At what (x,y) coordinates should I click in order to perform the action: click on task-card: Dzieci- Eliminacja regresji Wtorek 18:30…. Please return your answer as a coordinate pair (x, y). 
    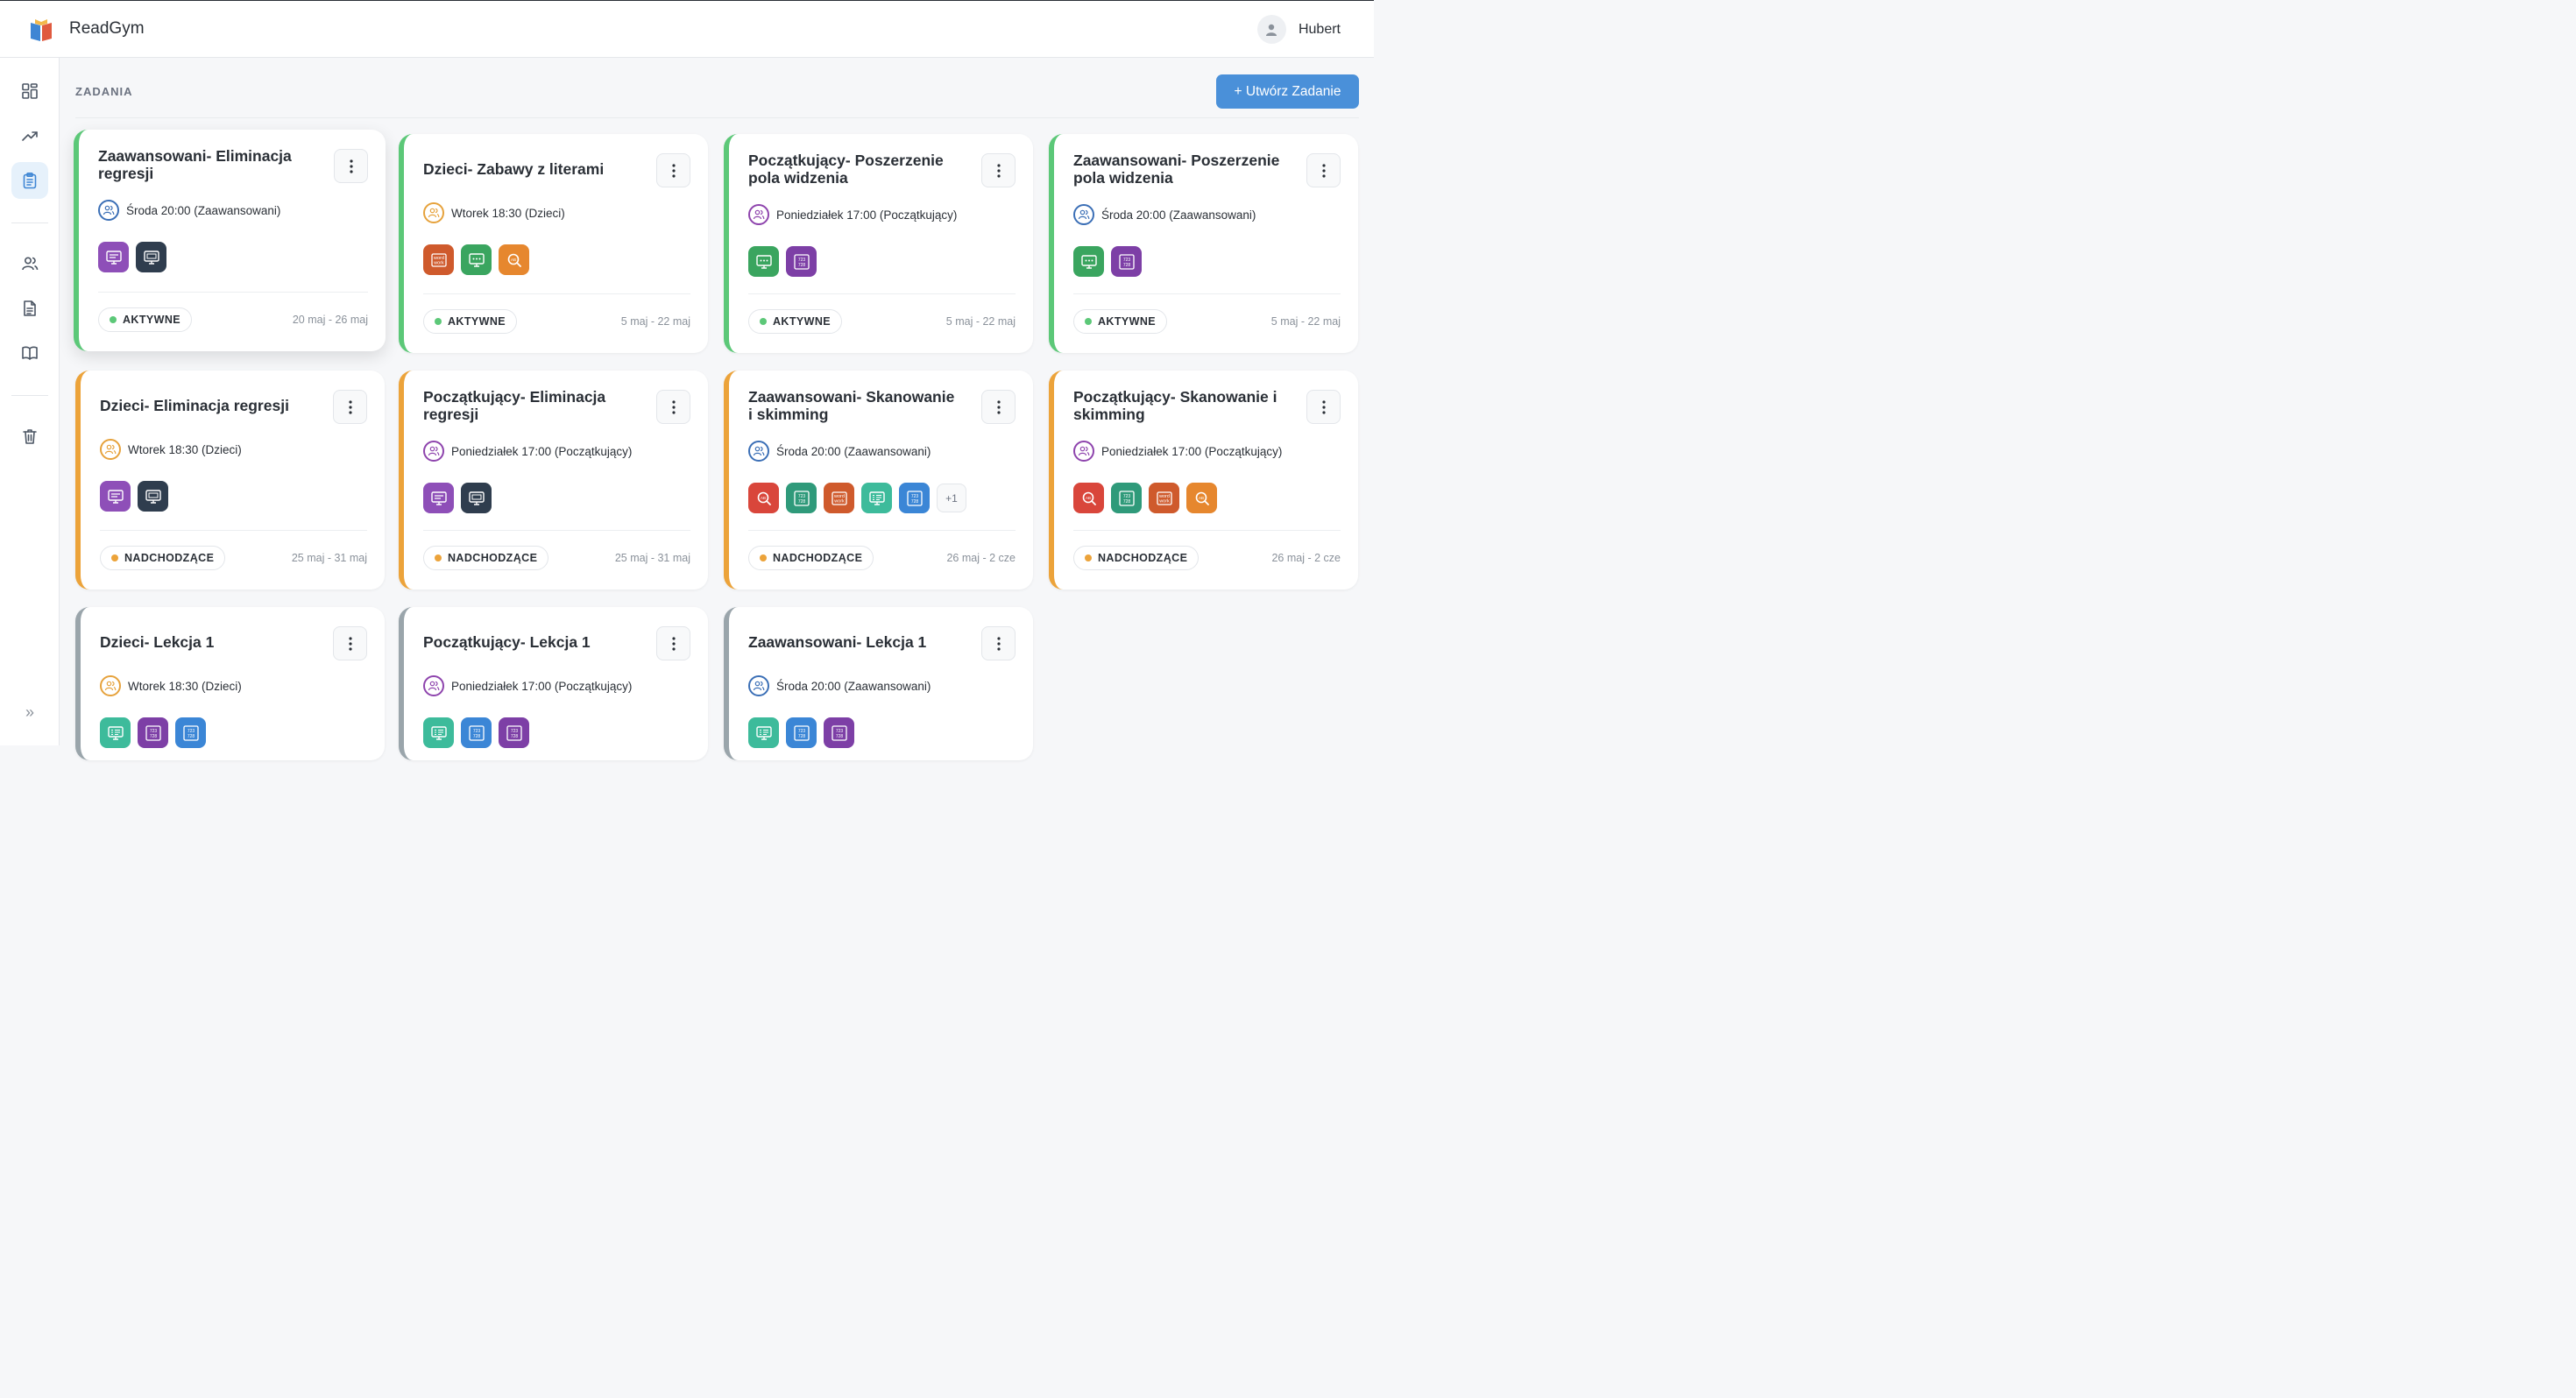
    Looking at the image, I should click on (230, 480).